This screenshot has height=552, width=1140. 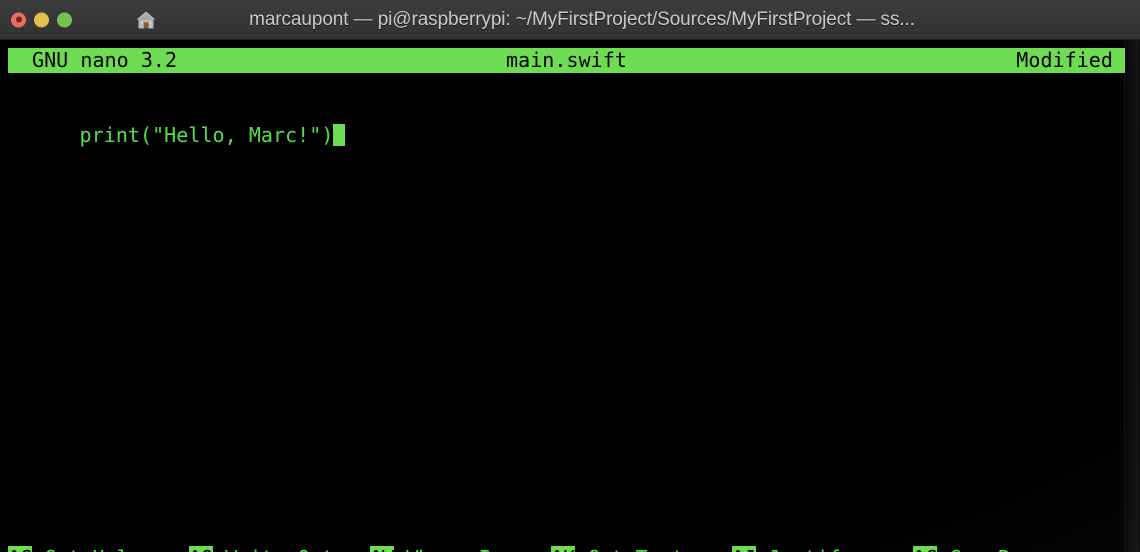 I want to click on shortcut-label: Write Out, so click(x=273, y=549).